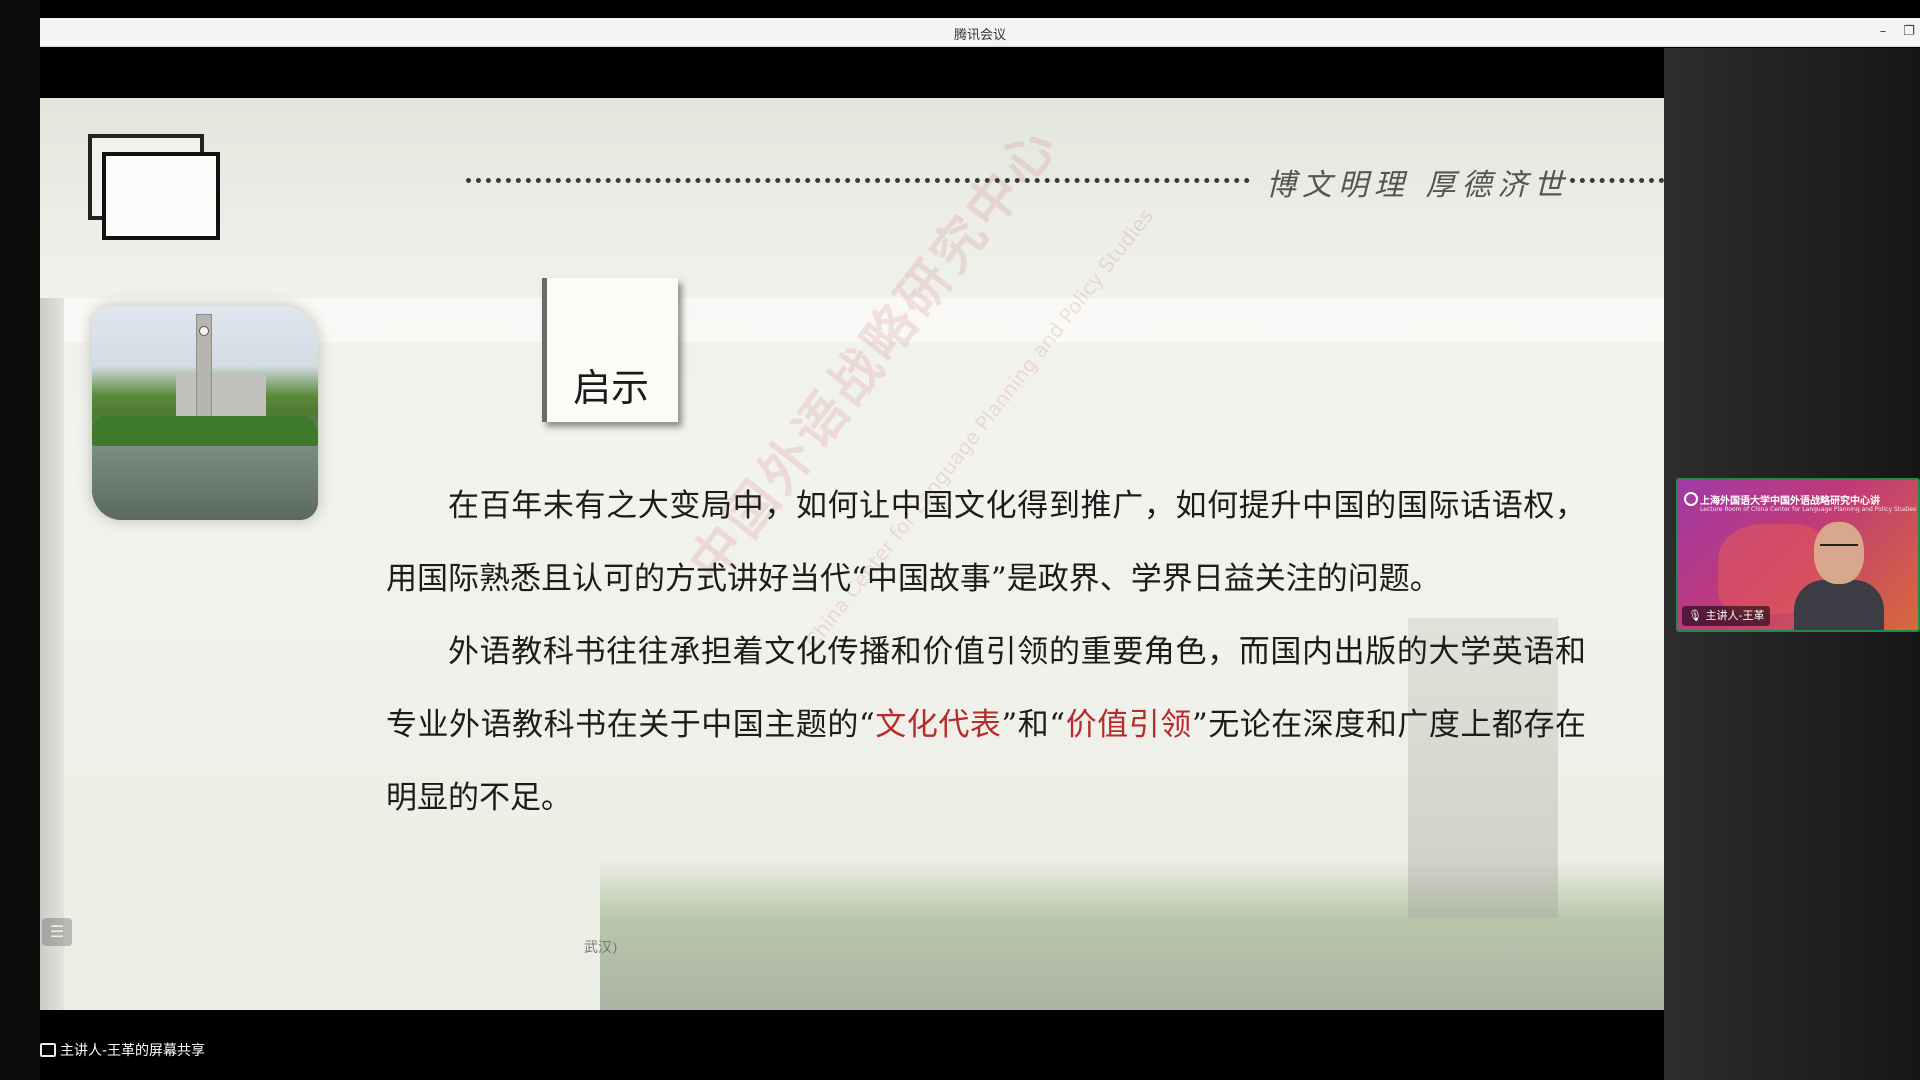 The height and width of the screenshot is (1080, 1920). What do you see at coordinates (1128, 725) in the screenshot?
I see `highlight-values: 价值引领` at bounding box center [1128, 725].